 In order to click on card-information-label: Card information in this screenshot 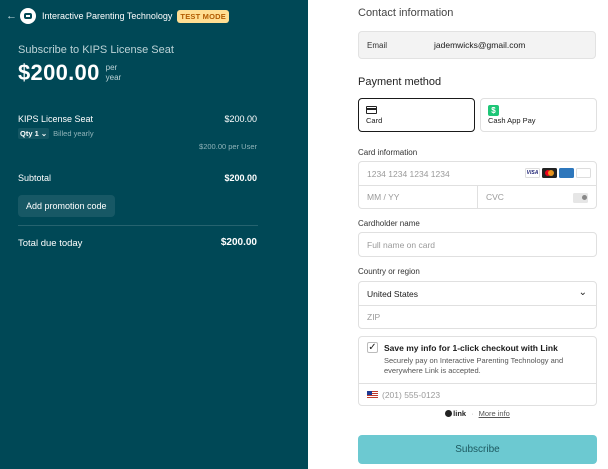, I will do `click(388, 152)`.